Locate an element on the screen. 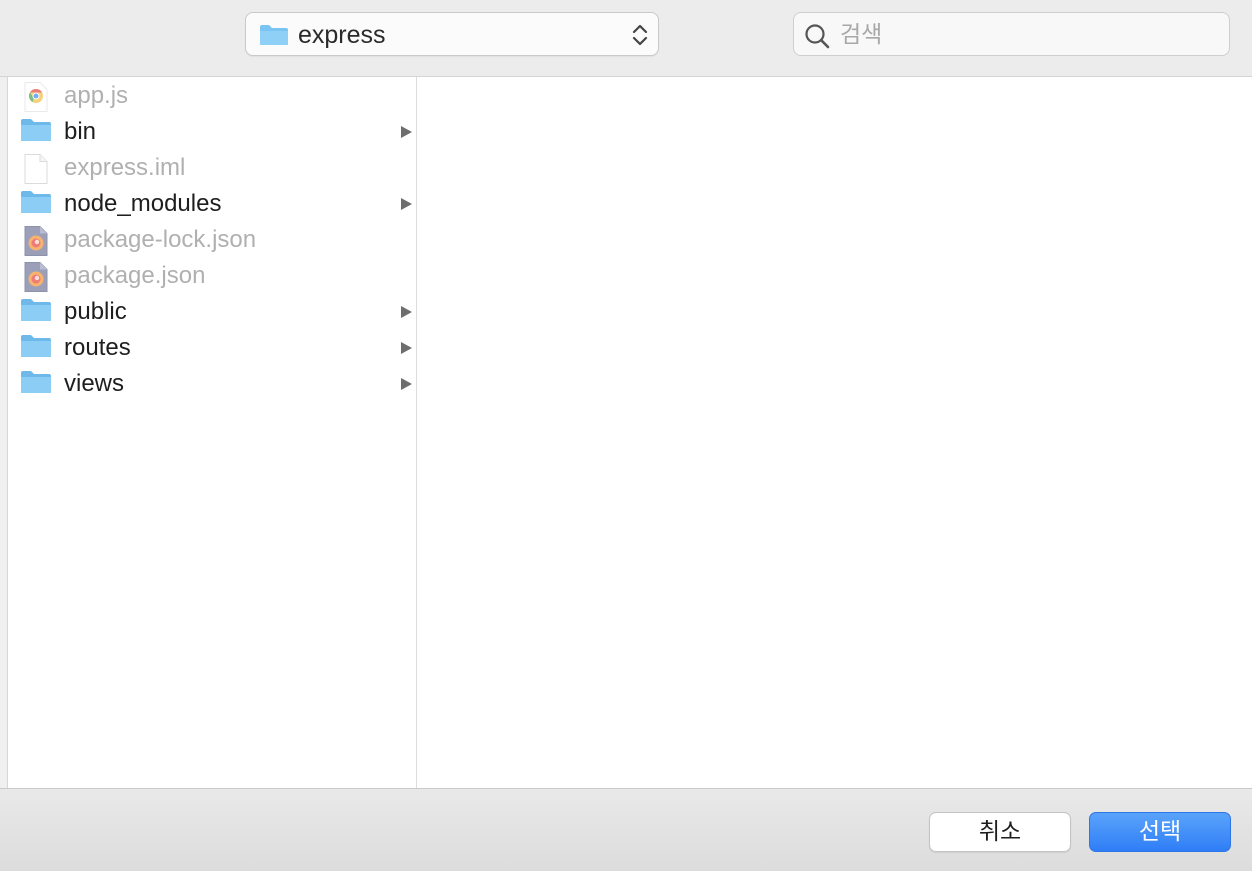 The width and height of the screenshot is (1252, 871). file-row: package-lock.json is located at coordinates (212, 239).